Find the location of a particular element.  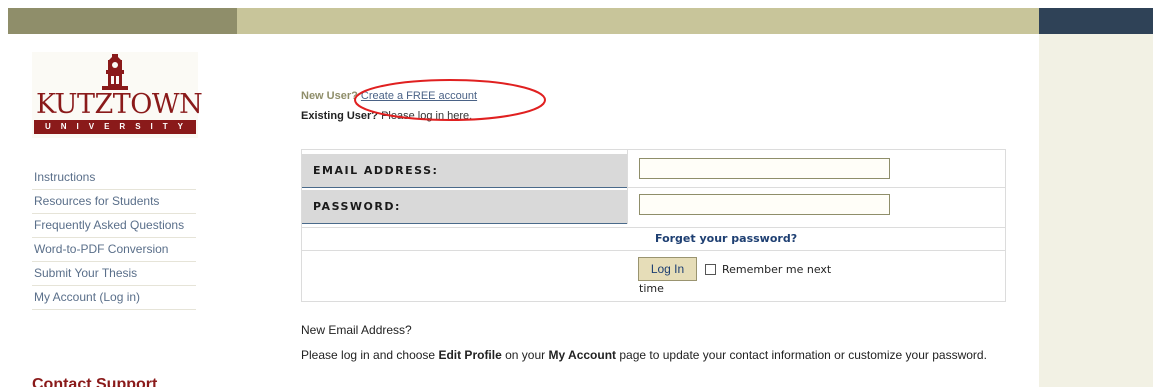

sidebar-item-faq: Frequently Asked Questions is located at coordinates (114, 226).